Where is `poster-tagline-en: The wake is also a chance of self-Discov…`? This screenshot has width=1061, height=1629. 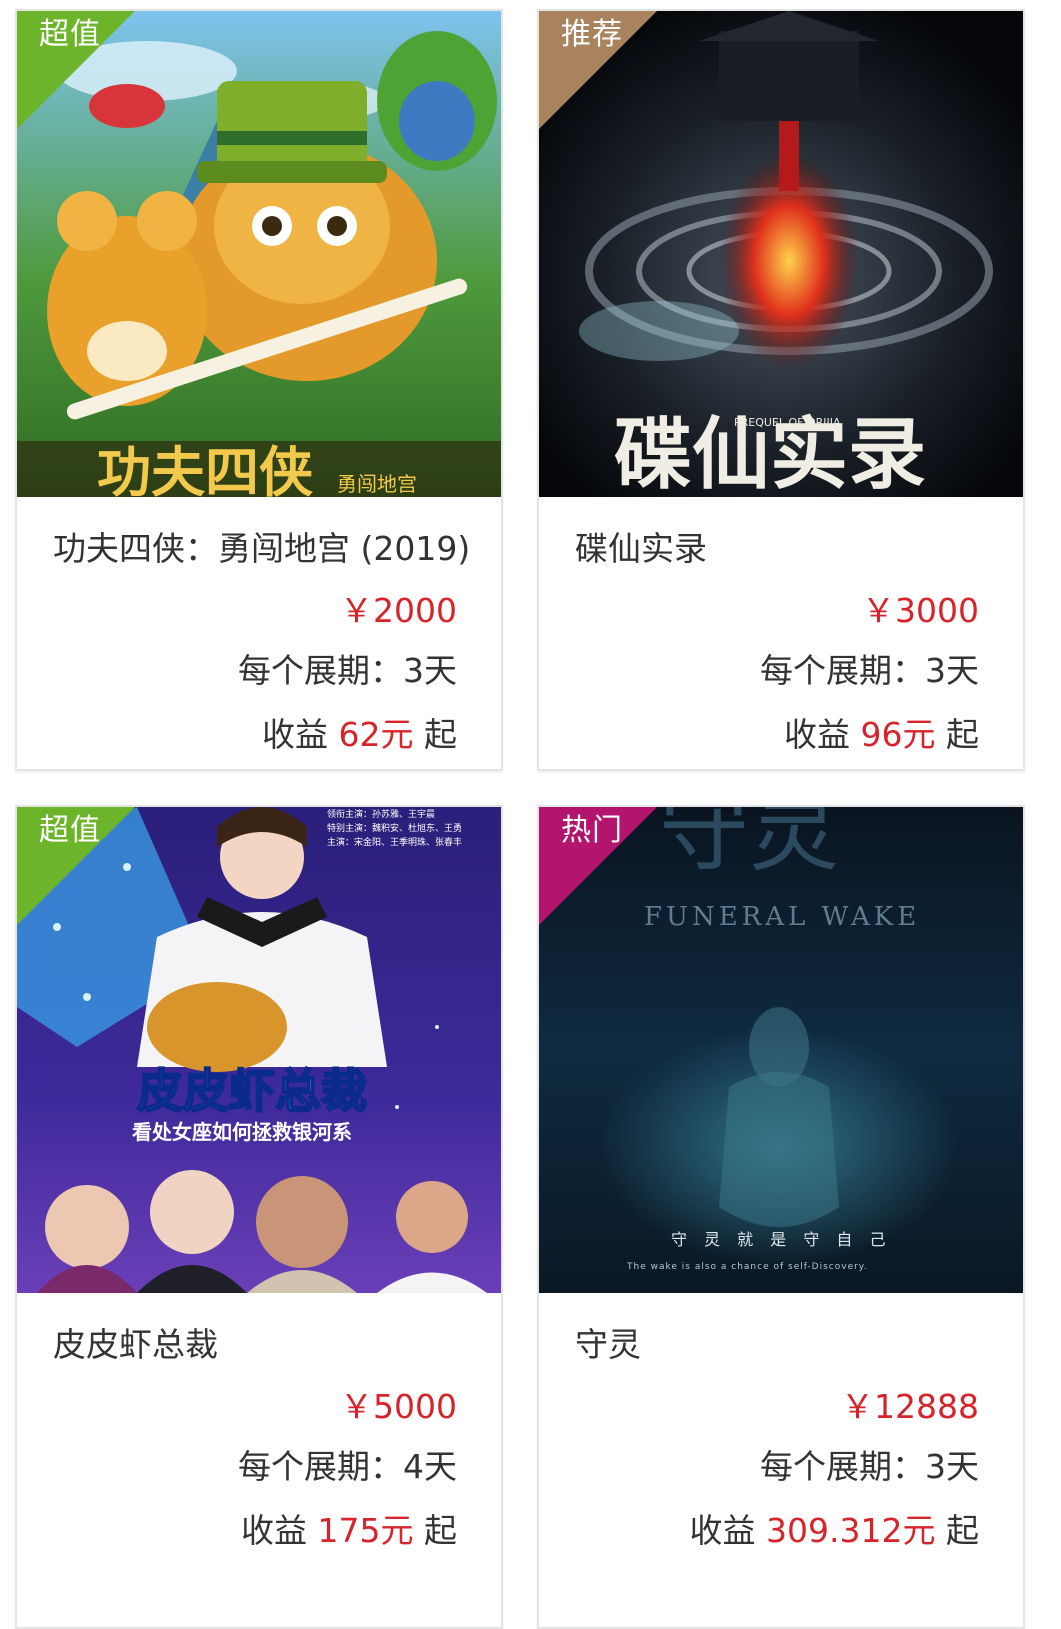
poster-tagline-en: The wake is also a chance of self-Discov… is located at coordinates (747, 1267).